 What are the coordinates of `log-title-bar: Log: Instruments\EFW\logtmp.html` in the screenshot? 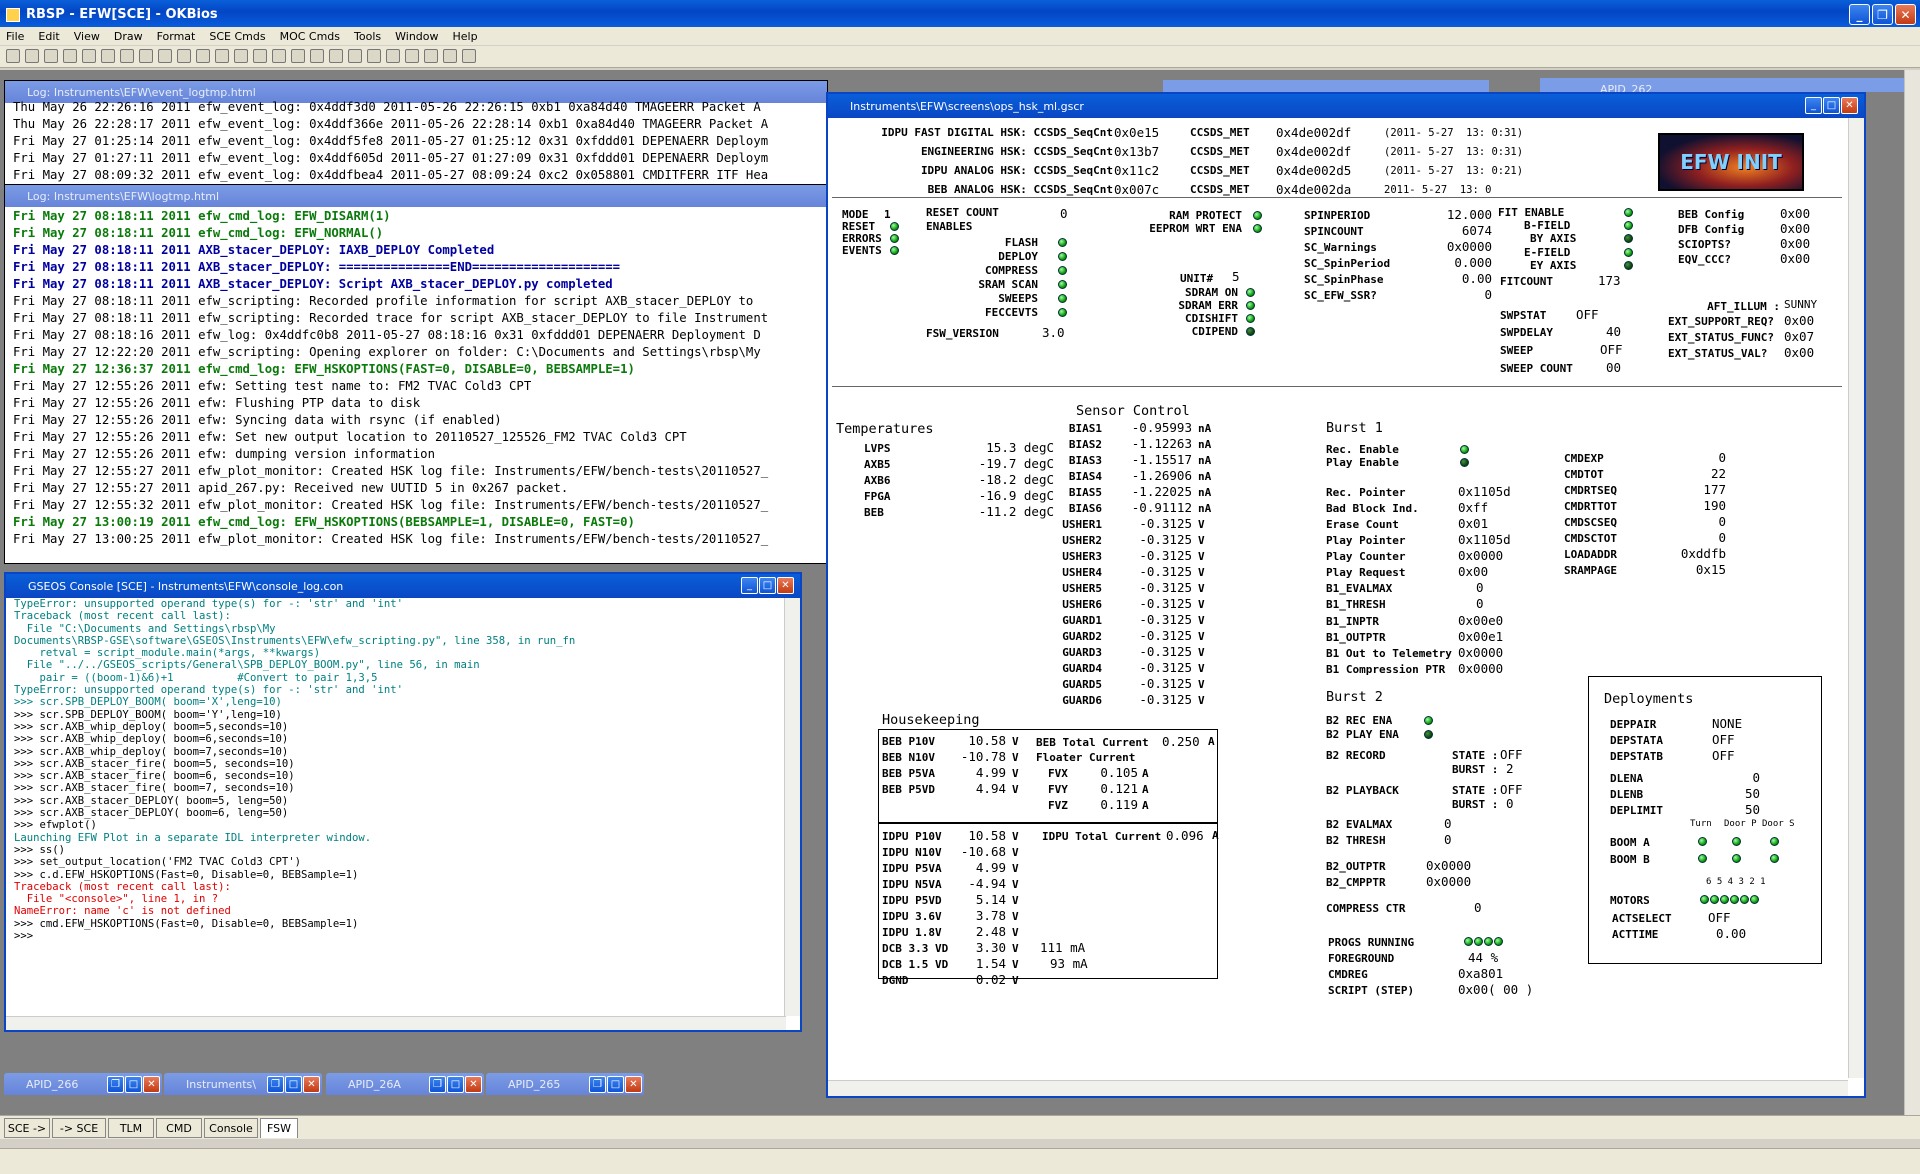 It's located at (416, 196).